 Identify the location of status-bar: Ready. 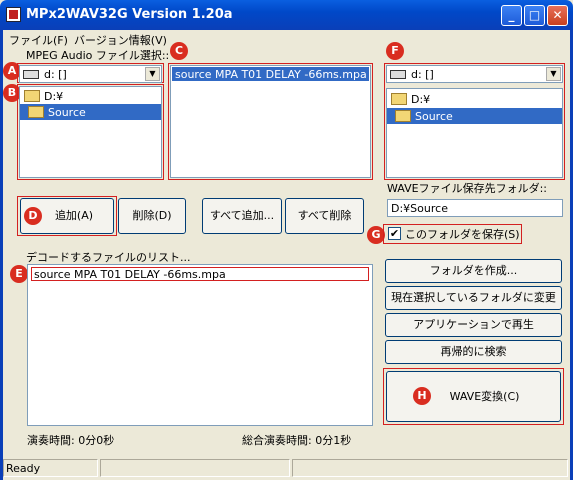
(286, 468).